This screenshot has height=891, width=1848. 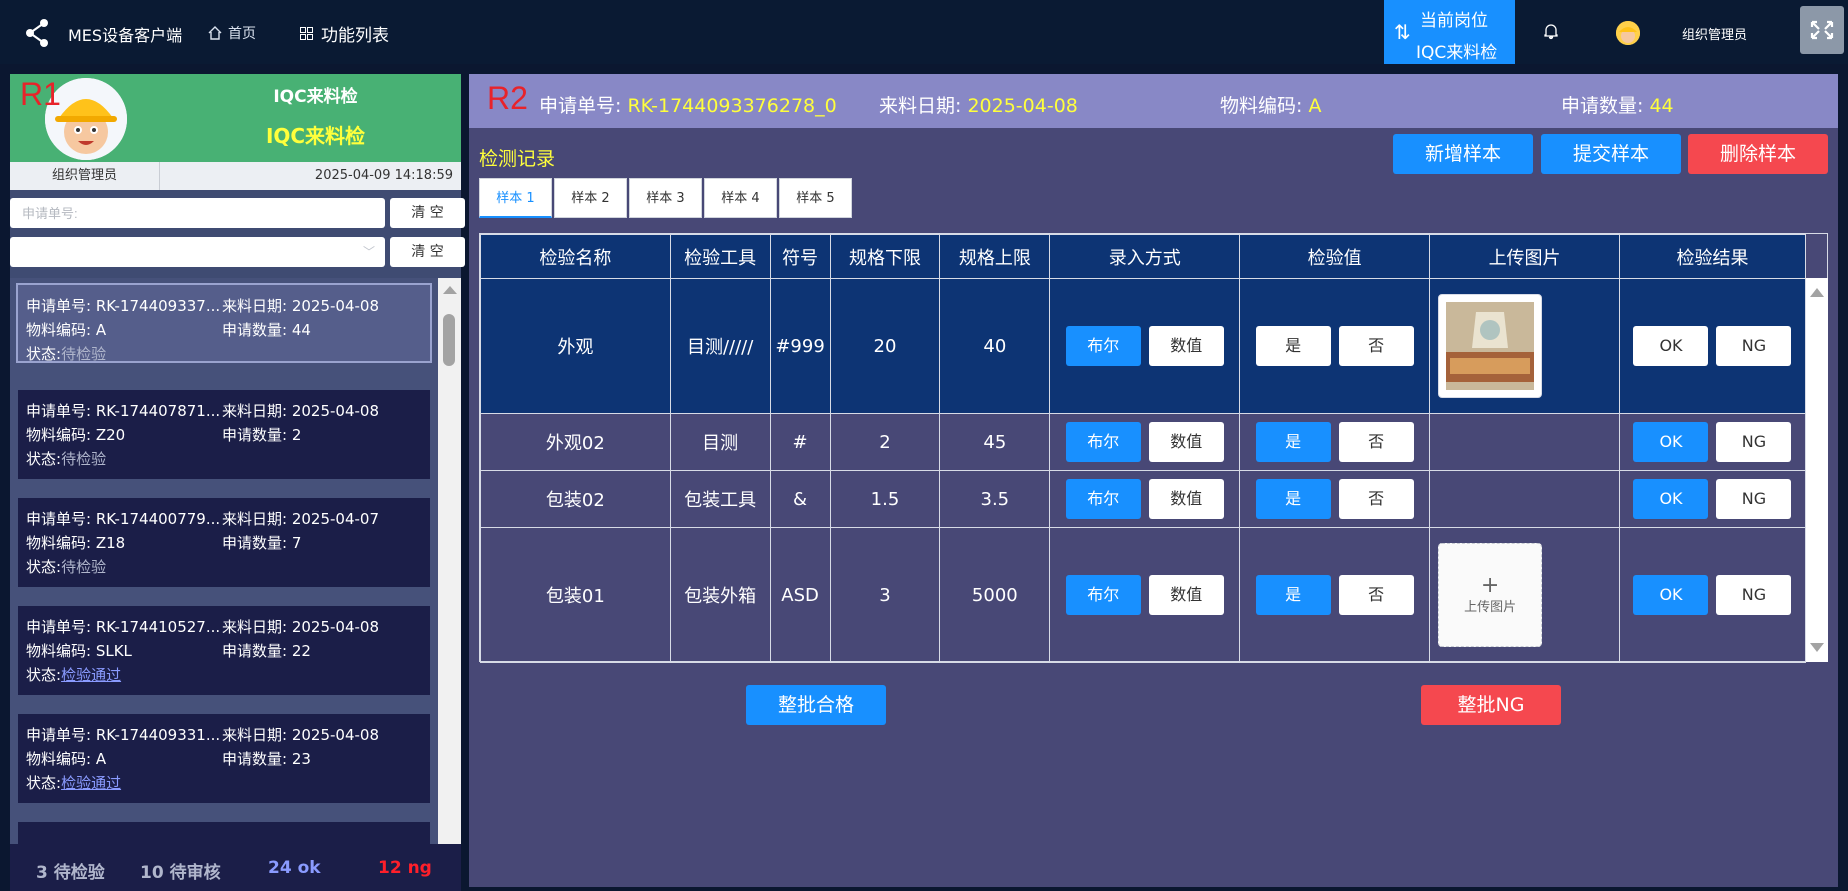 I want to click on tab-sample-3: 样本 3, so click(x=665, y=198).